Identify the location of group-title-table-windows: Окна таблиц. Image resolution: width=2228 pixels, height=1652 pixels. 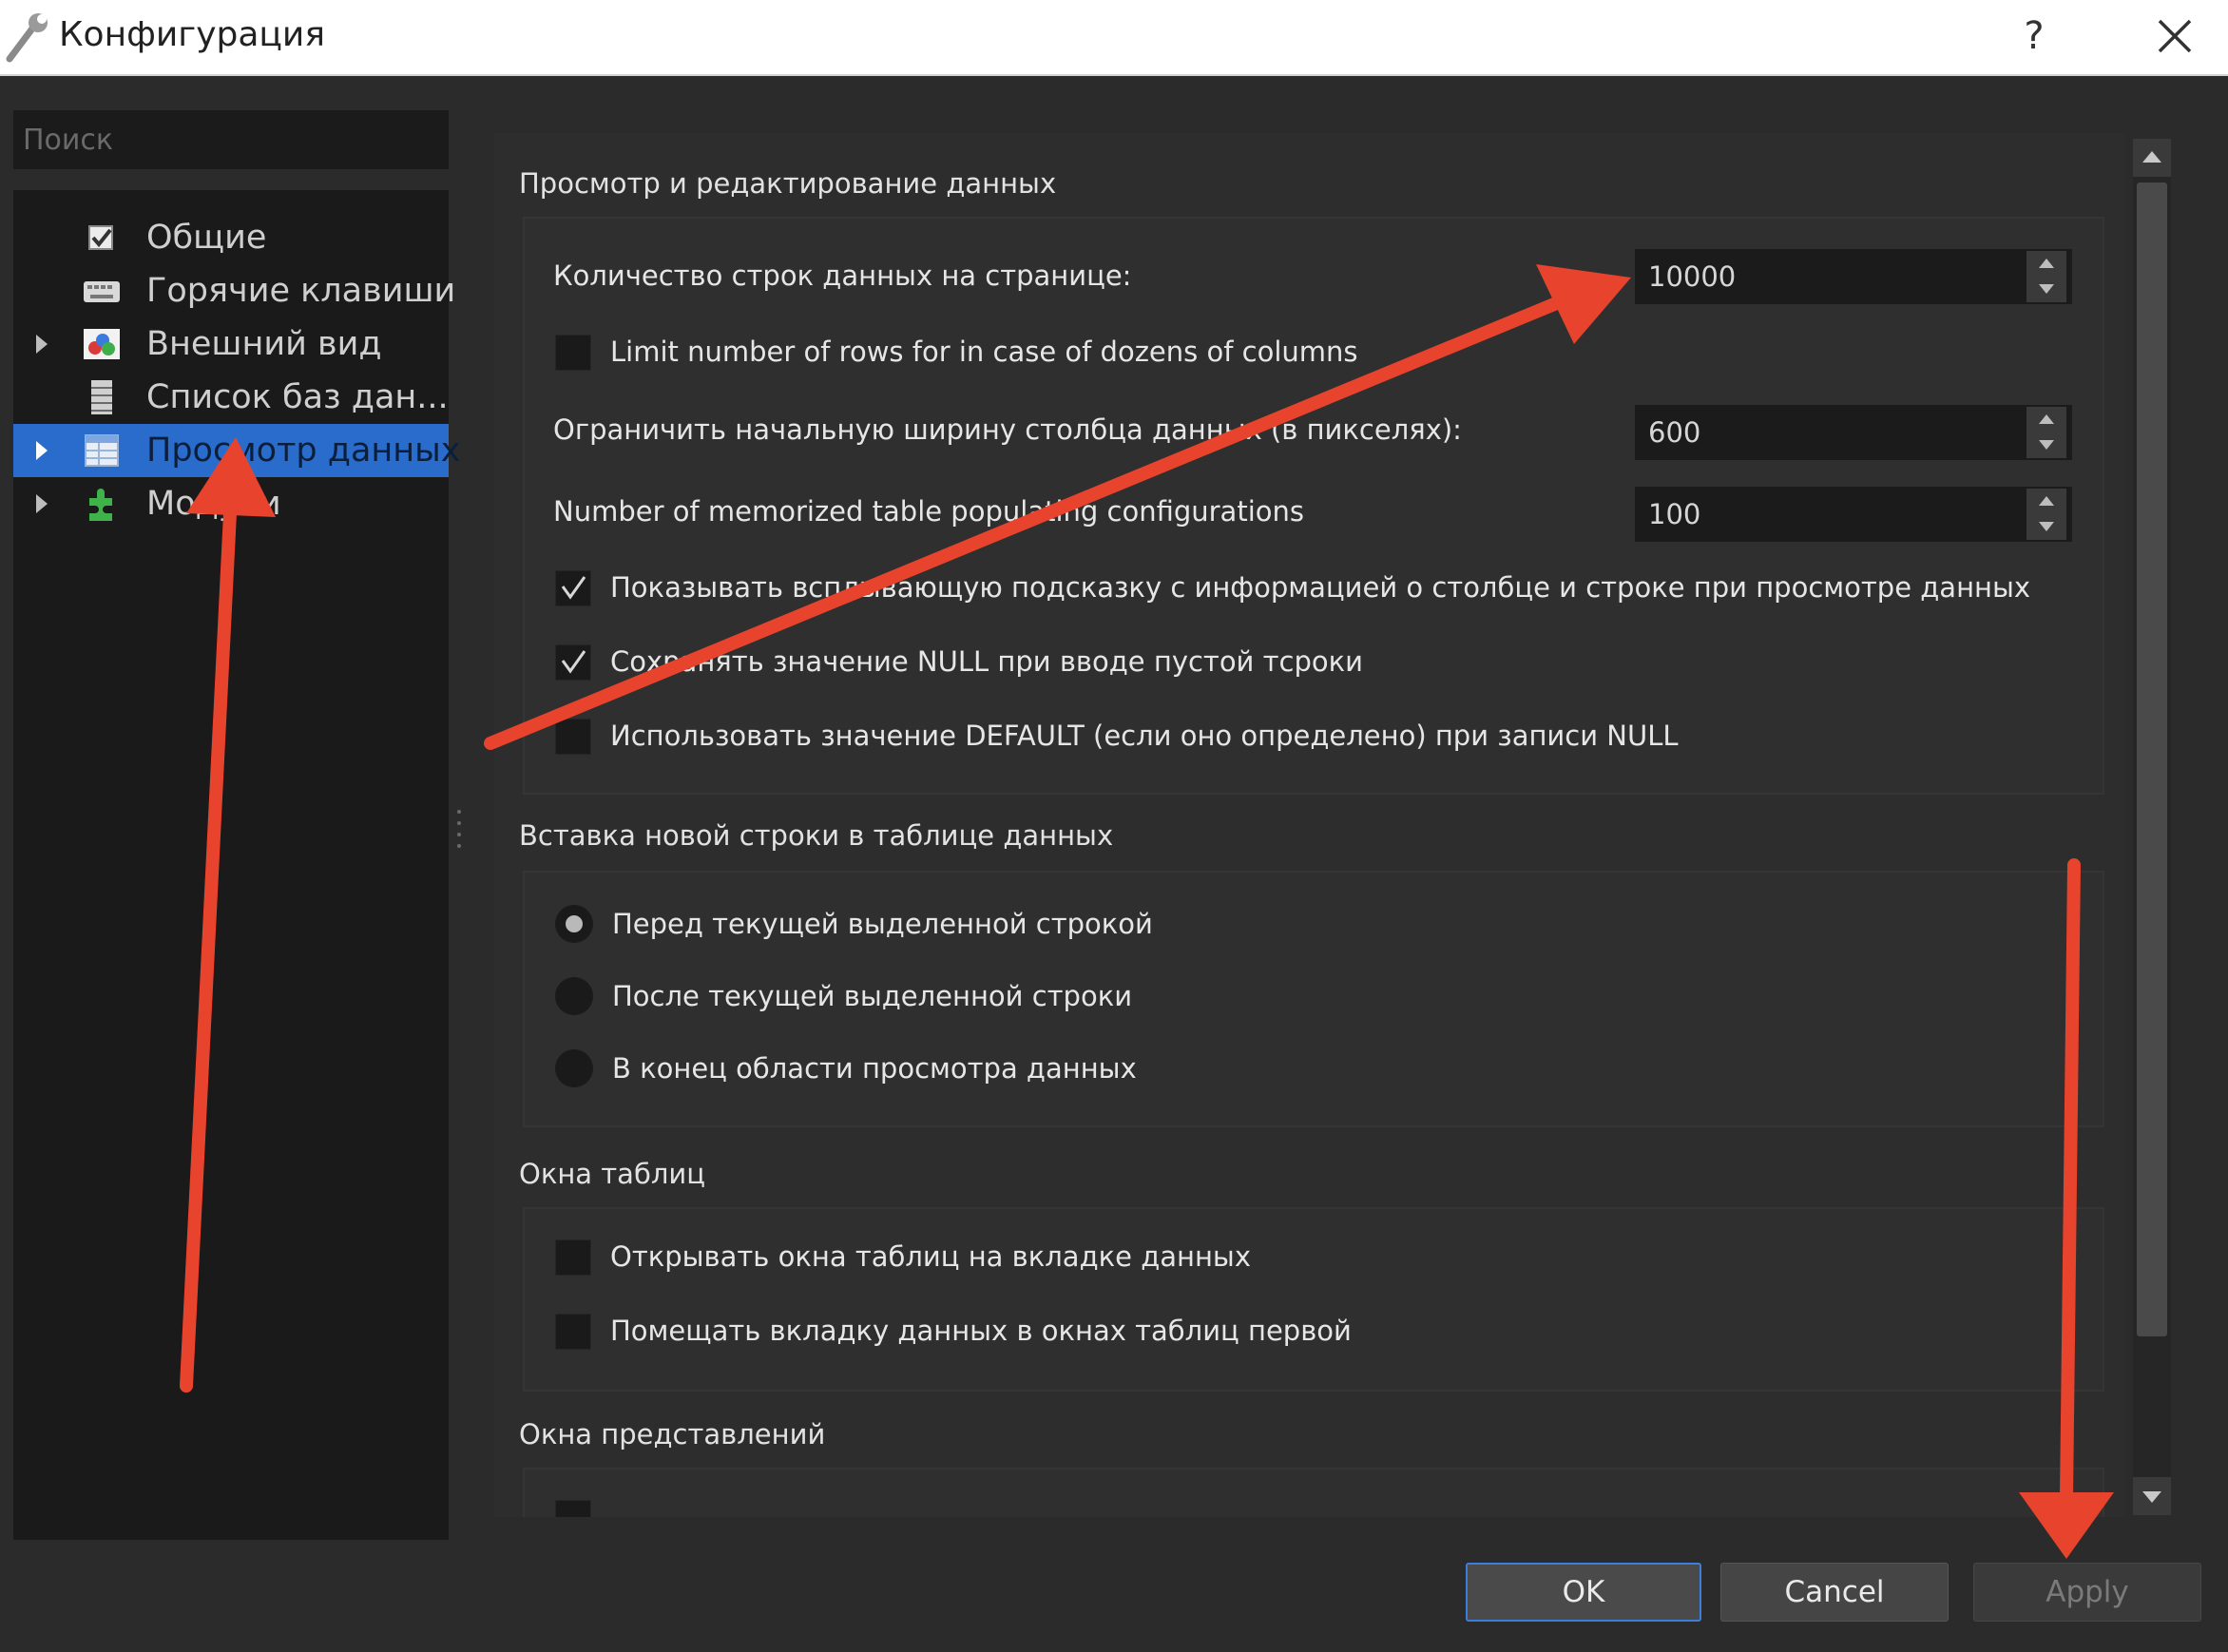
(612, 1174).